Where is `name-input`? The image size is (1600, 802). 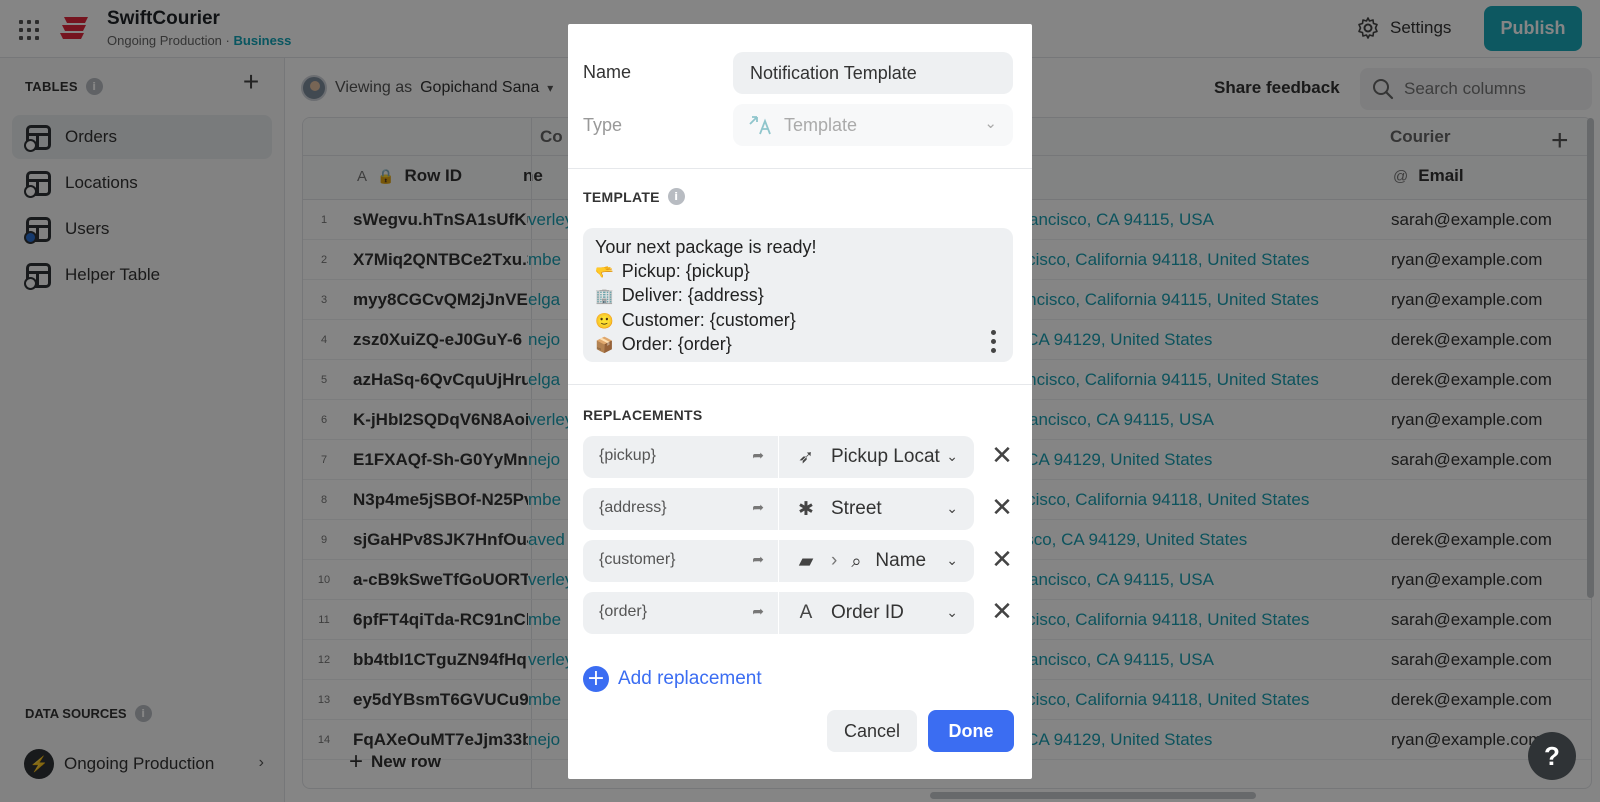
name-input is located at coordinates (873, 73).